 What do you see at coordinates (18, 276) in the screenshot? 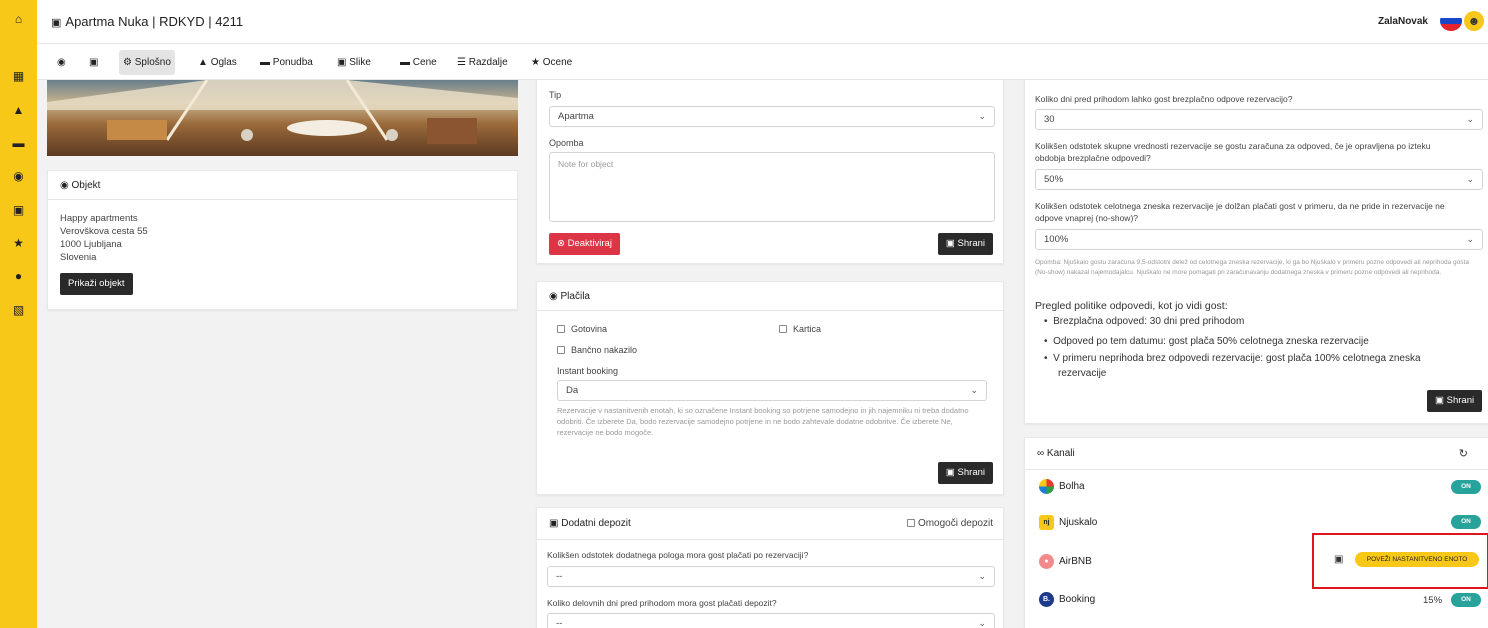
I see `info-icon: ●` at bounding box center [18, 276].